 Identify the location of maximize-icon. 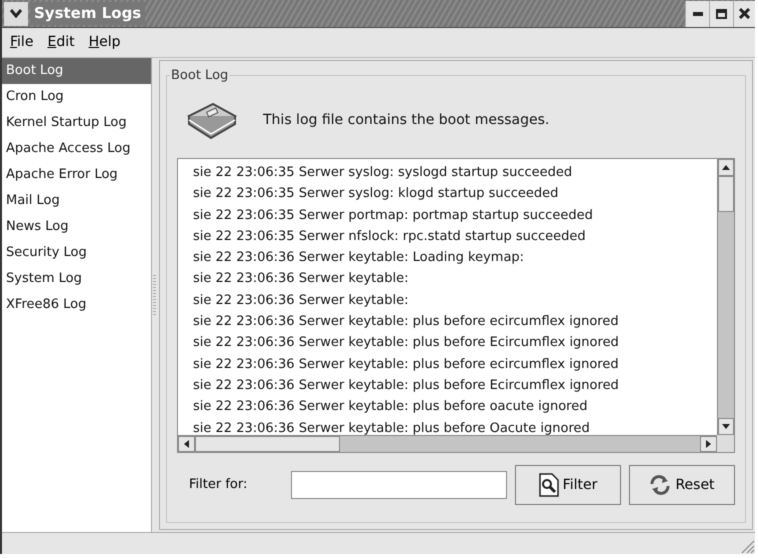
(721, 13).